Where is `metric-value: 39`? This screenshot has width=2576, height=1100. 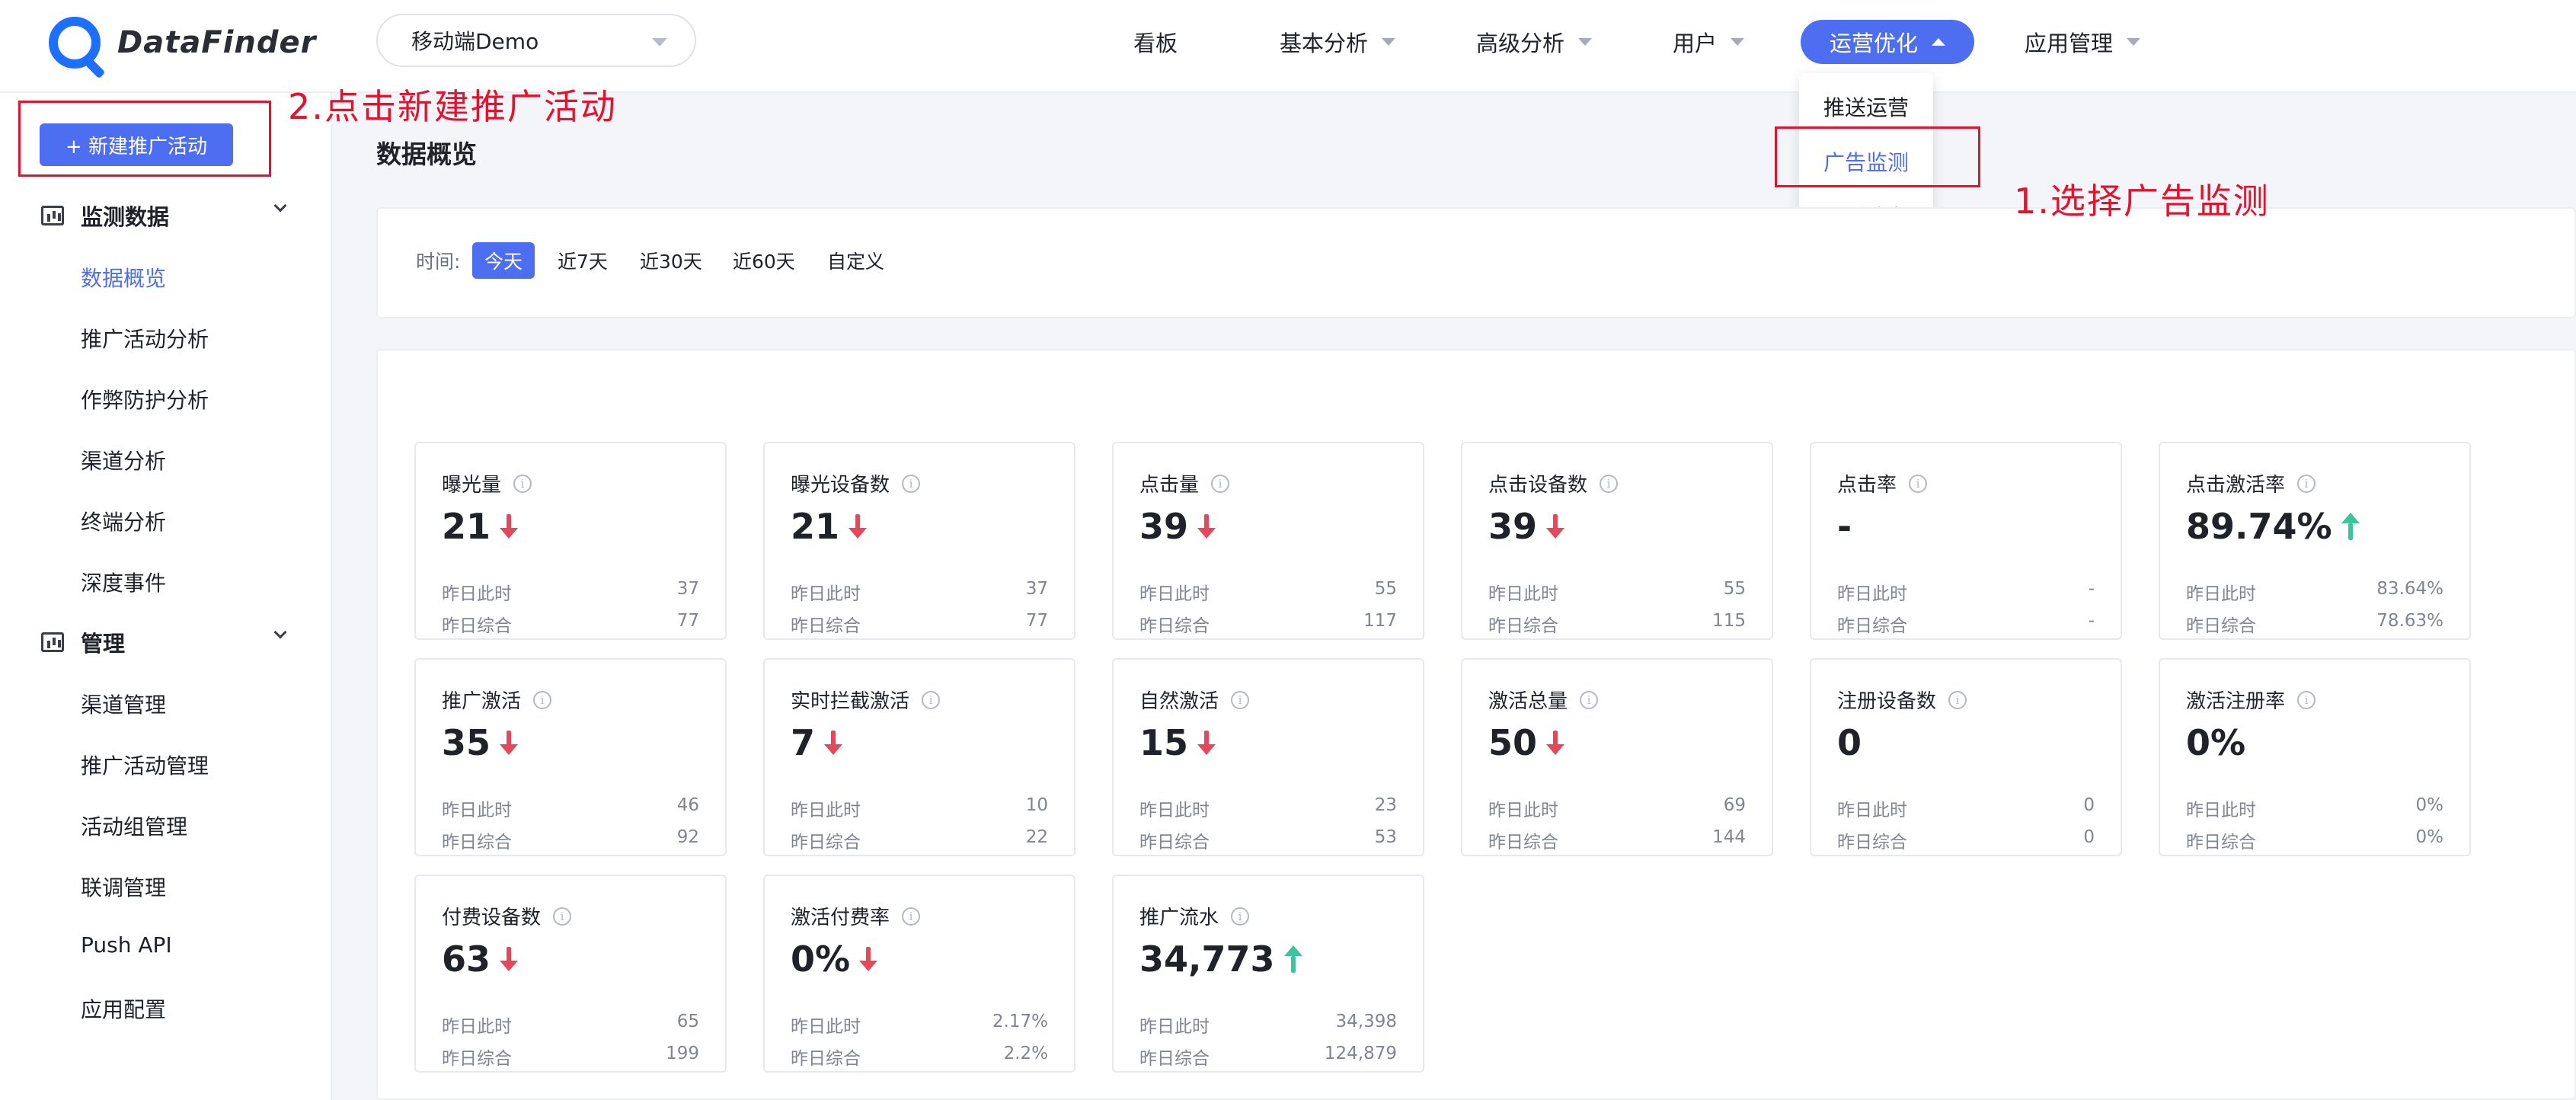 metric-value: 39 is located at coordinates (1526, 526).